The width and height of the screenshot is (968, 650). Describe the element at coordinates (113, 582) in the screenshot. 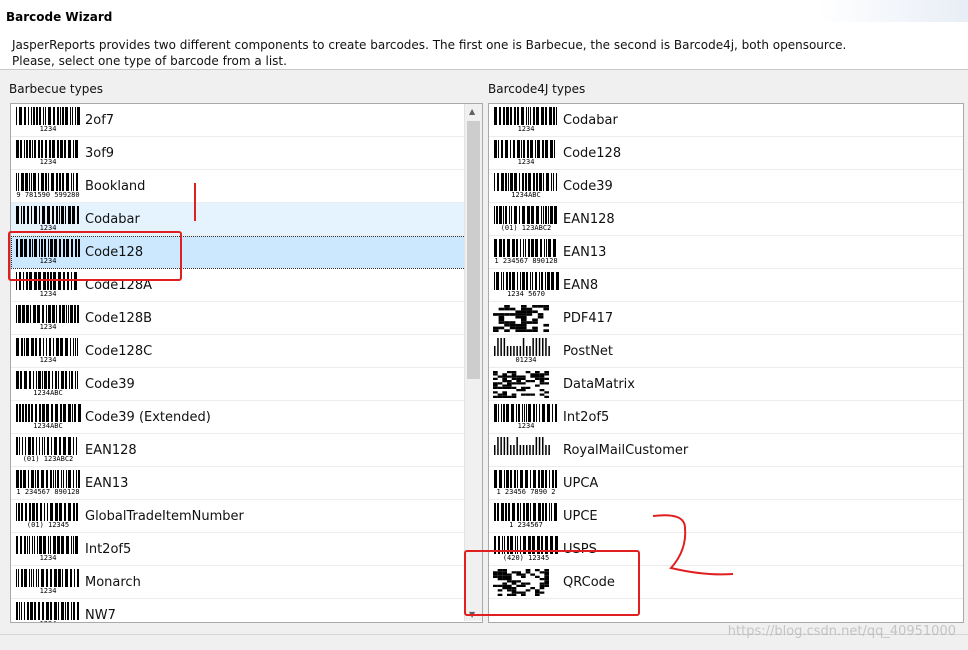

I see `barcode-type-label: Monarch` at that location.